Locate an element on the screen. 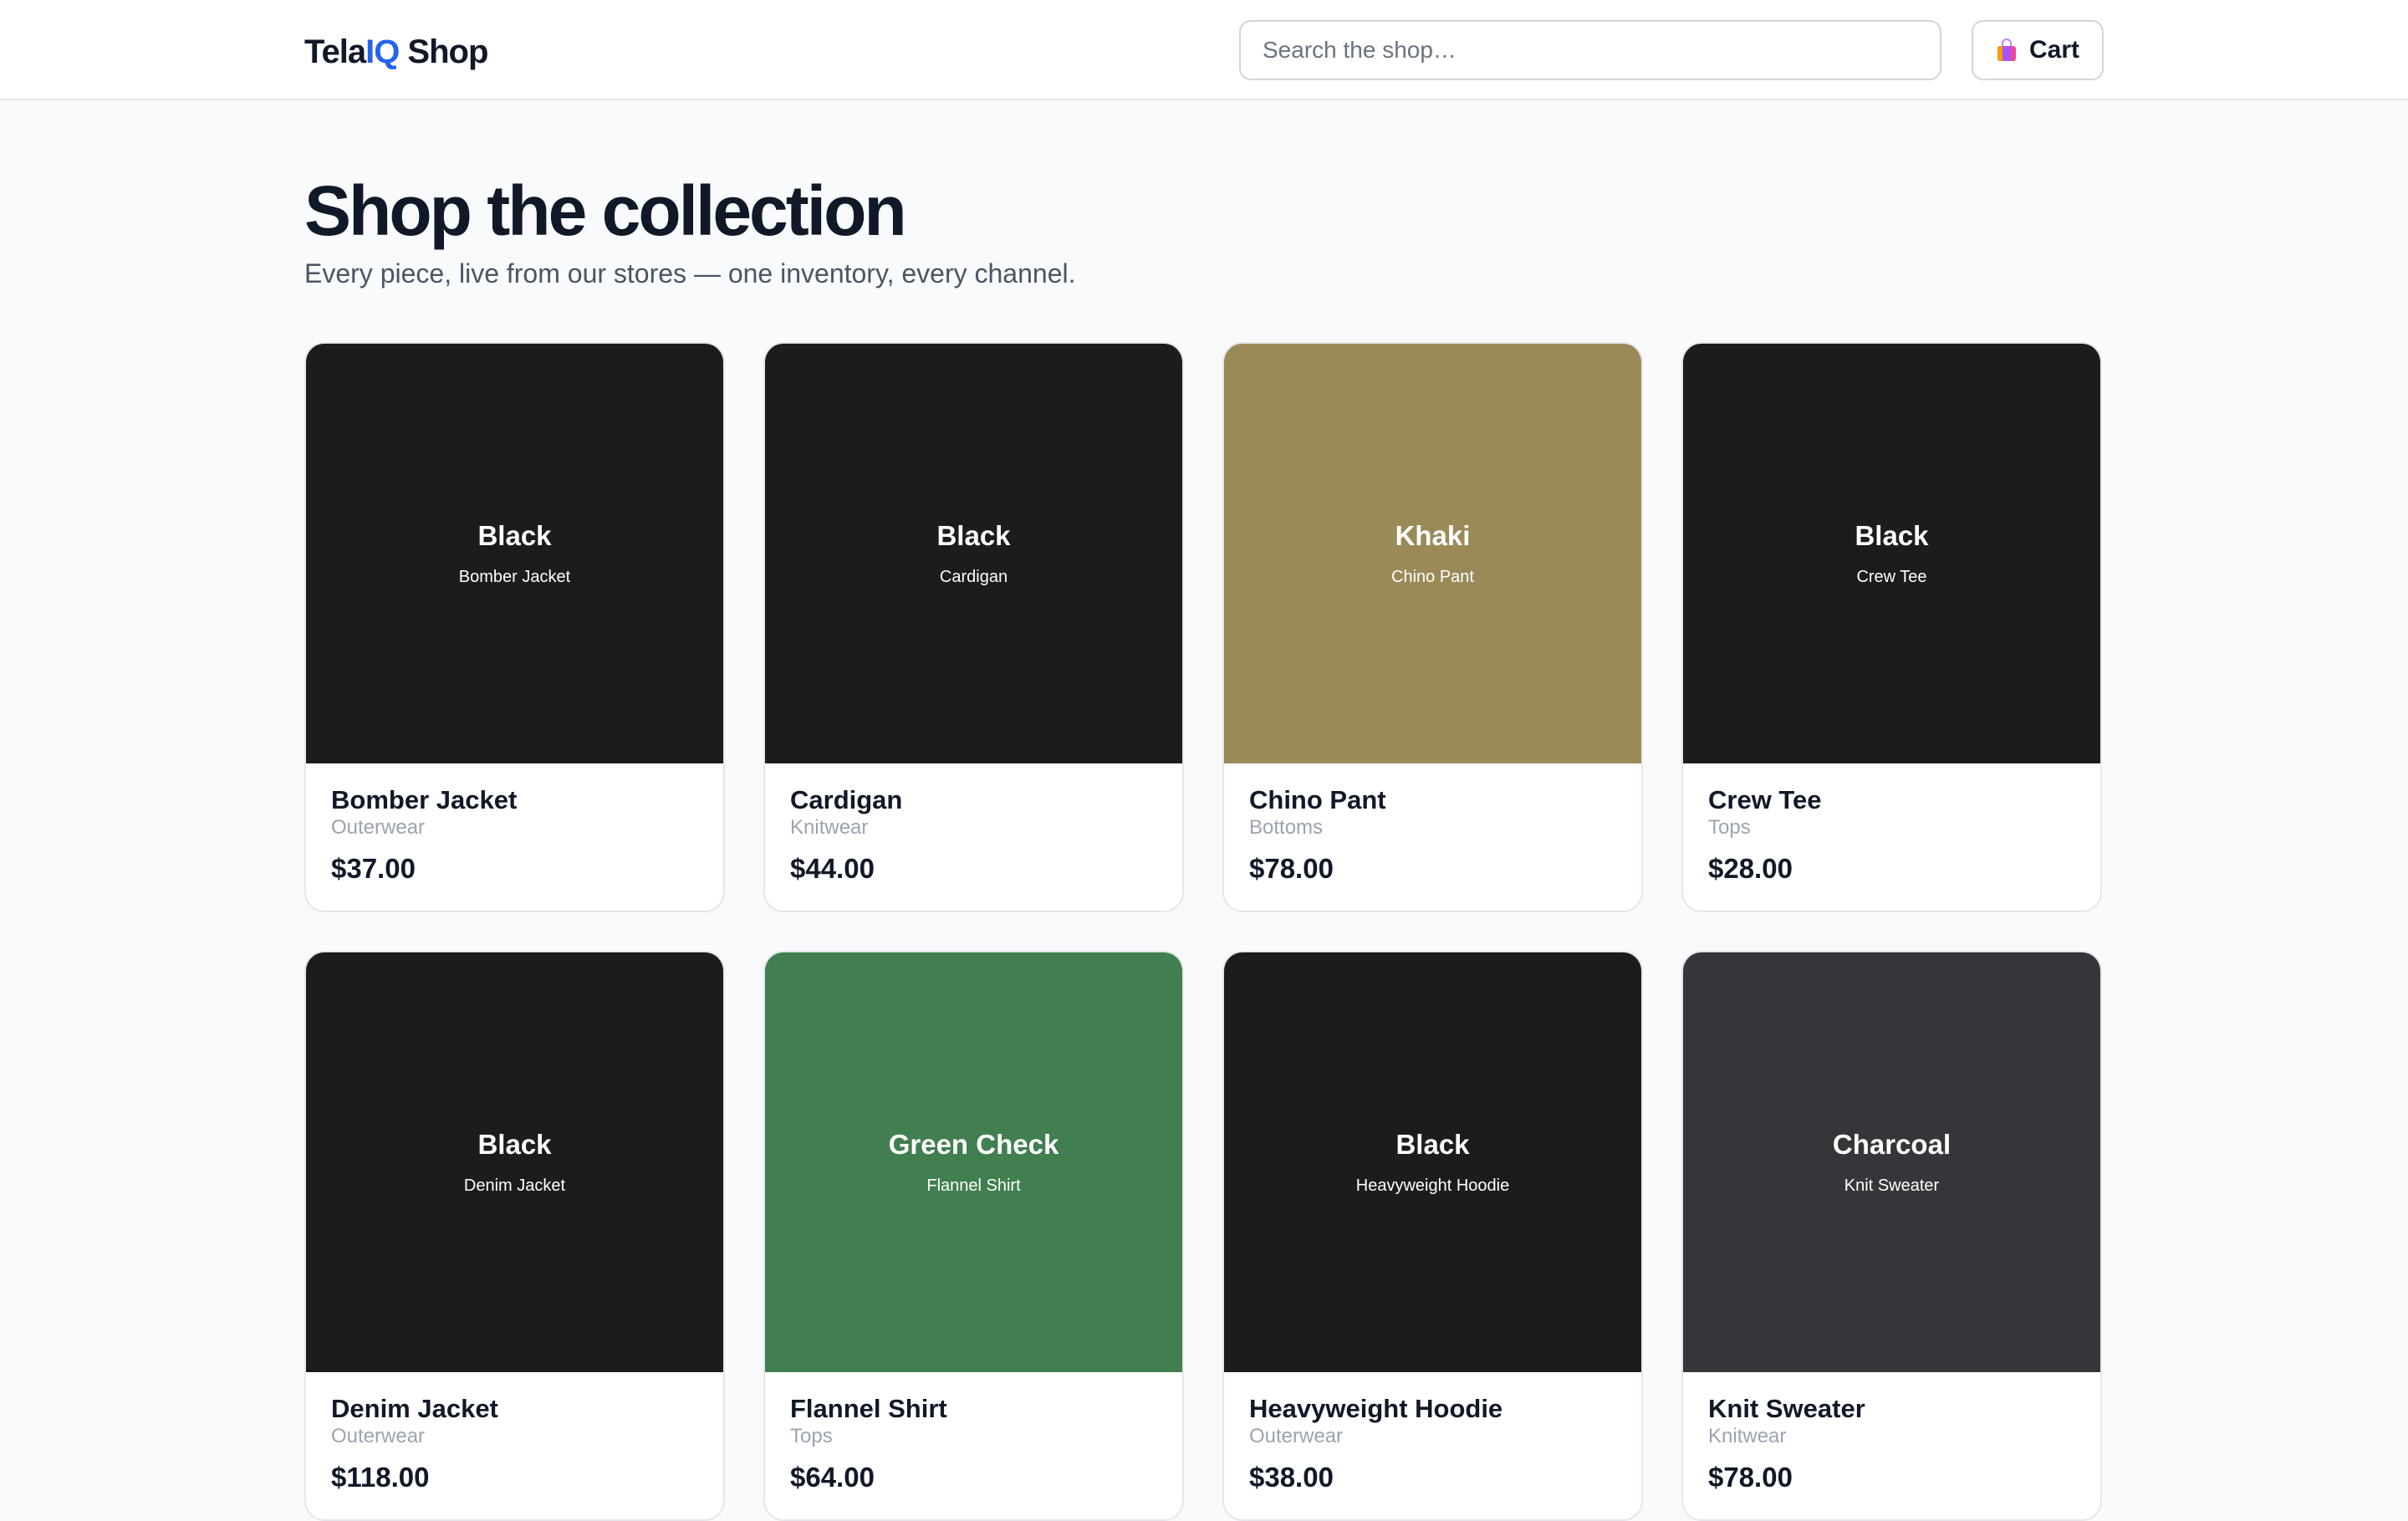 This screenshot has height=1521, width=2408. product-info: Knit Sweater Knitwear $78.00 is located at coordinates (1891, 1433).